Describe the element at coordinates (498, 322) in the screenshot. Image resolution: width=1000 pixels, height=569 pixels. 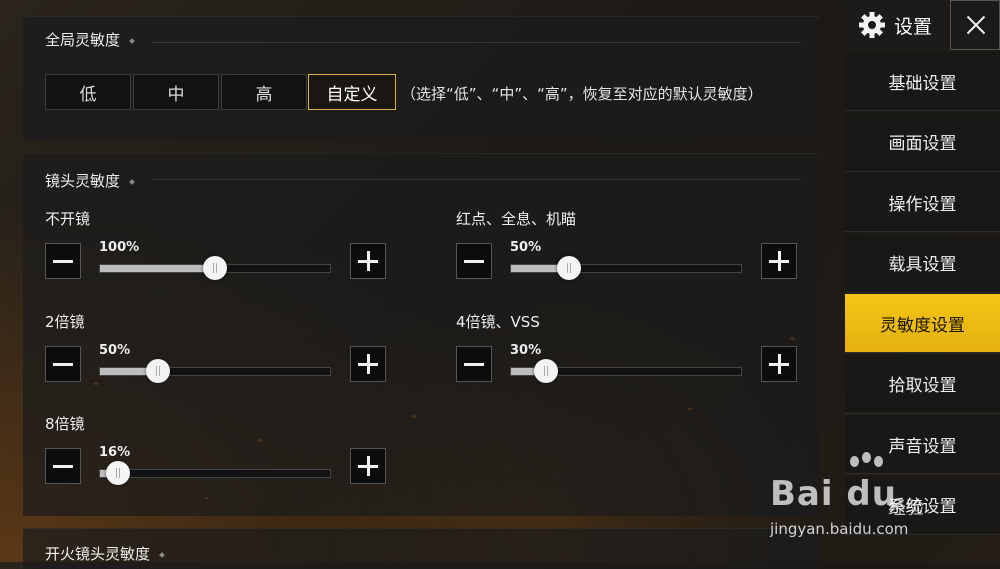
I see `slider-label: 4倍镜、VSS` at that location.